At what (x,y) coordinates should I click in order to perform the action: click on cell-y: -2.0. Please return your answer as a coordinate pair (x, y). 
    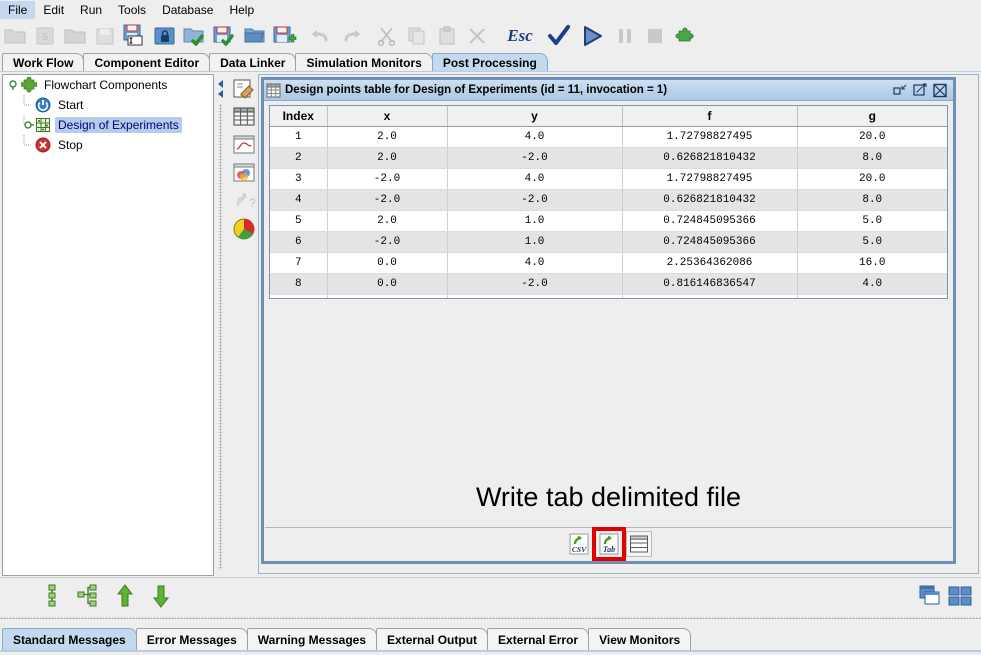
    Looking at the image, I should click on (535, 200).